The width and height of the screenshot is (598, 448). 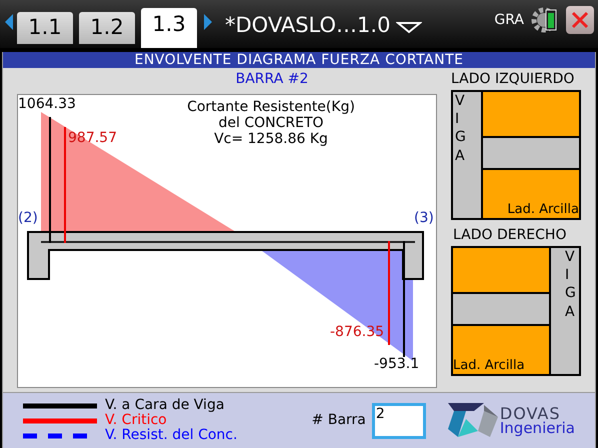 I want to click on mode-label: GRA, so click(x=509, y=20).